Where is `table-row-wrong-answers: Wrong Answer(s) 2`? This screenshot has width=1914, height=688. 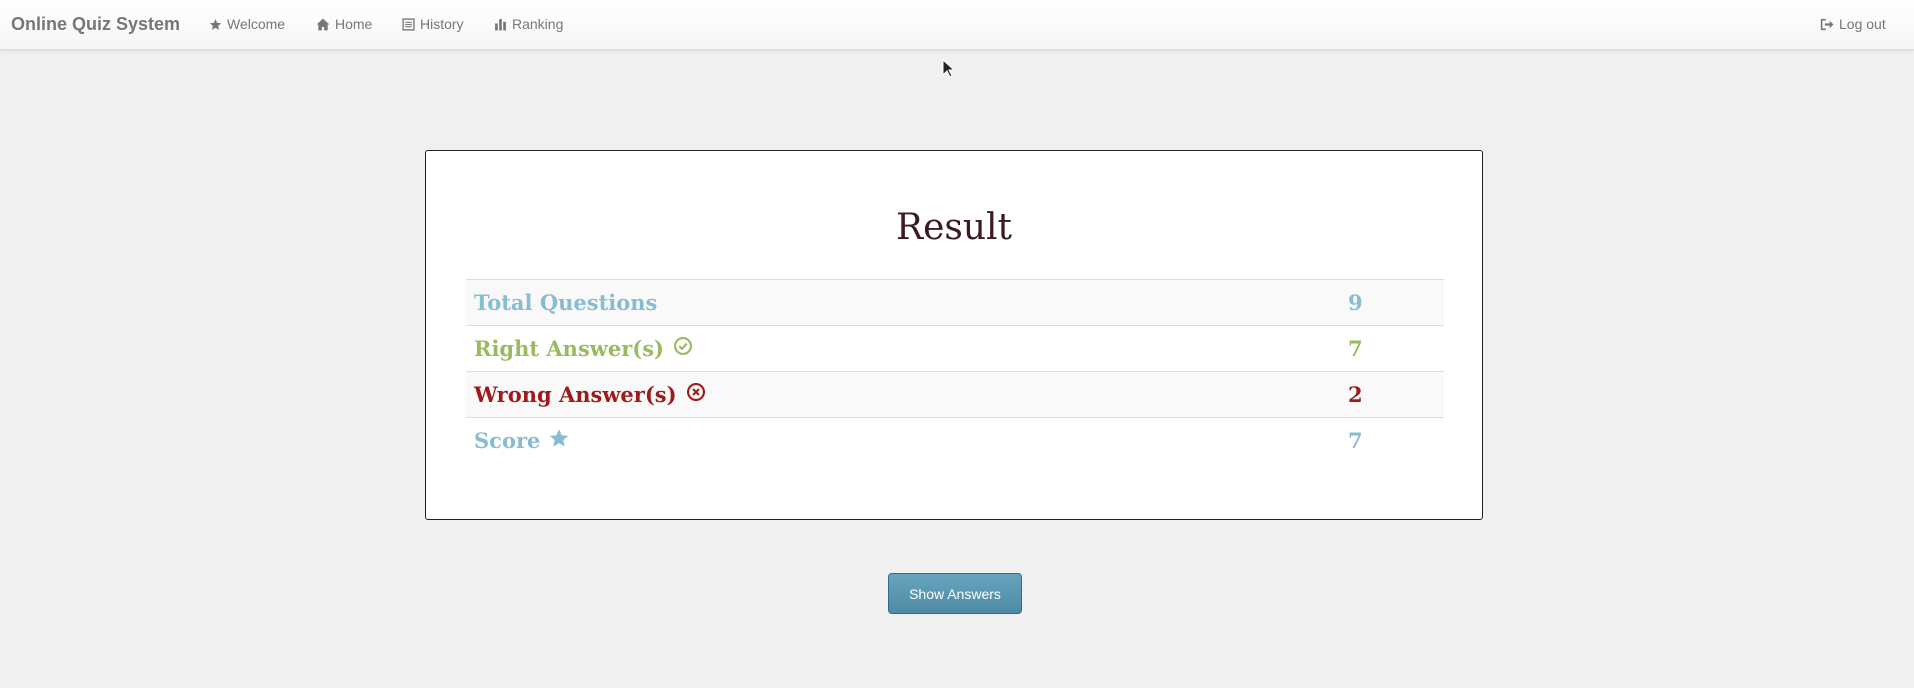 table-row-wrong-answers: Wrong Answer(s) 2 is located at coordinates (955, 394).